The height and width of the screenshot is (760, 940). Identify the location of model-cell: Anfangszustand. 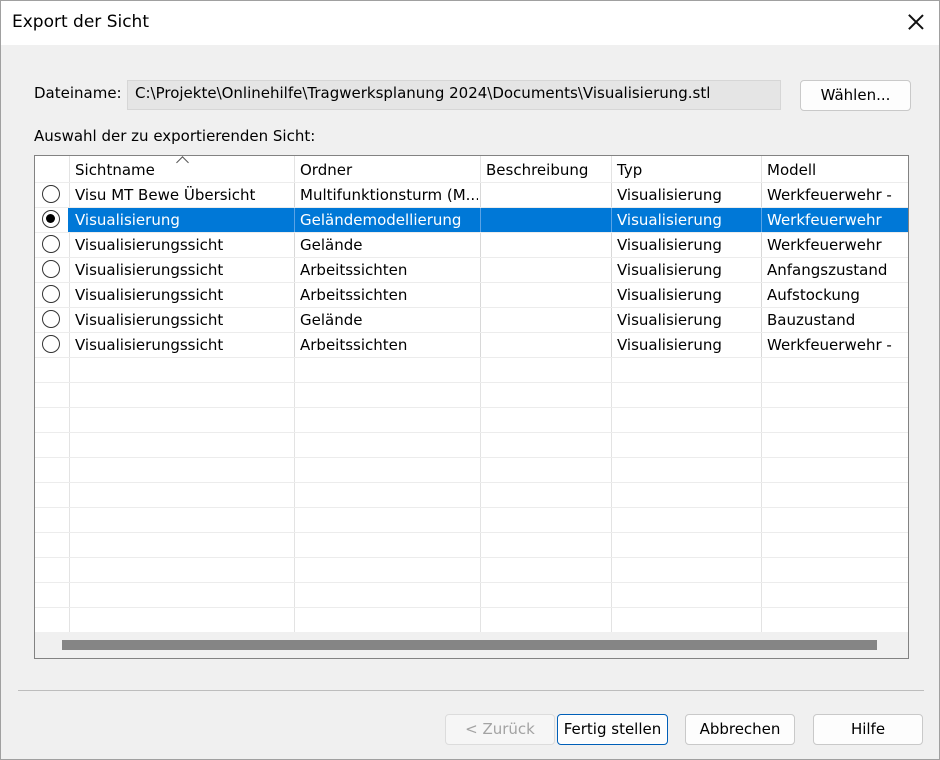
(827, 270).